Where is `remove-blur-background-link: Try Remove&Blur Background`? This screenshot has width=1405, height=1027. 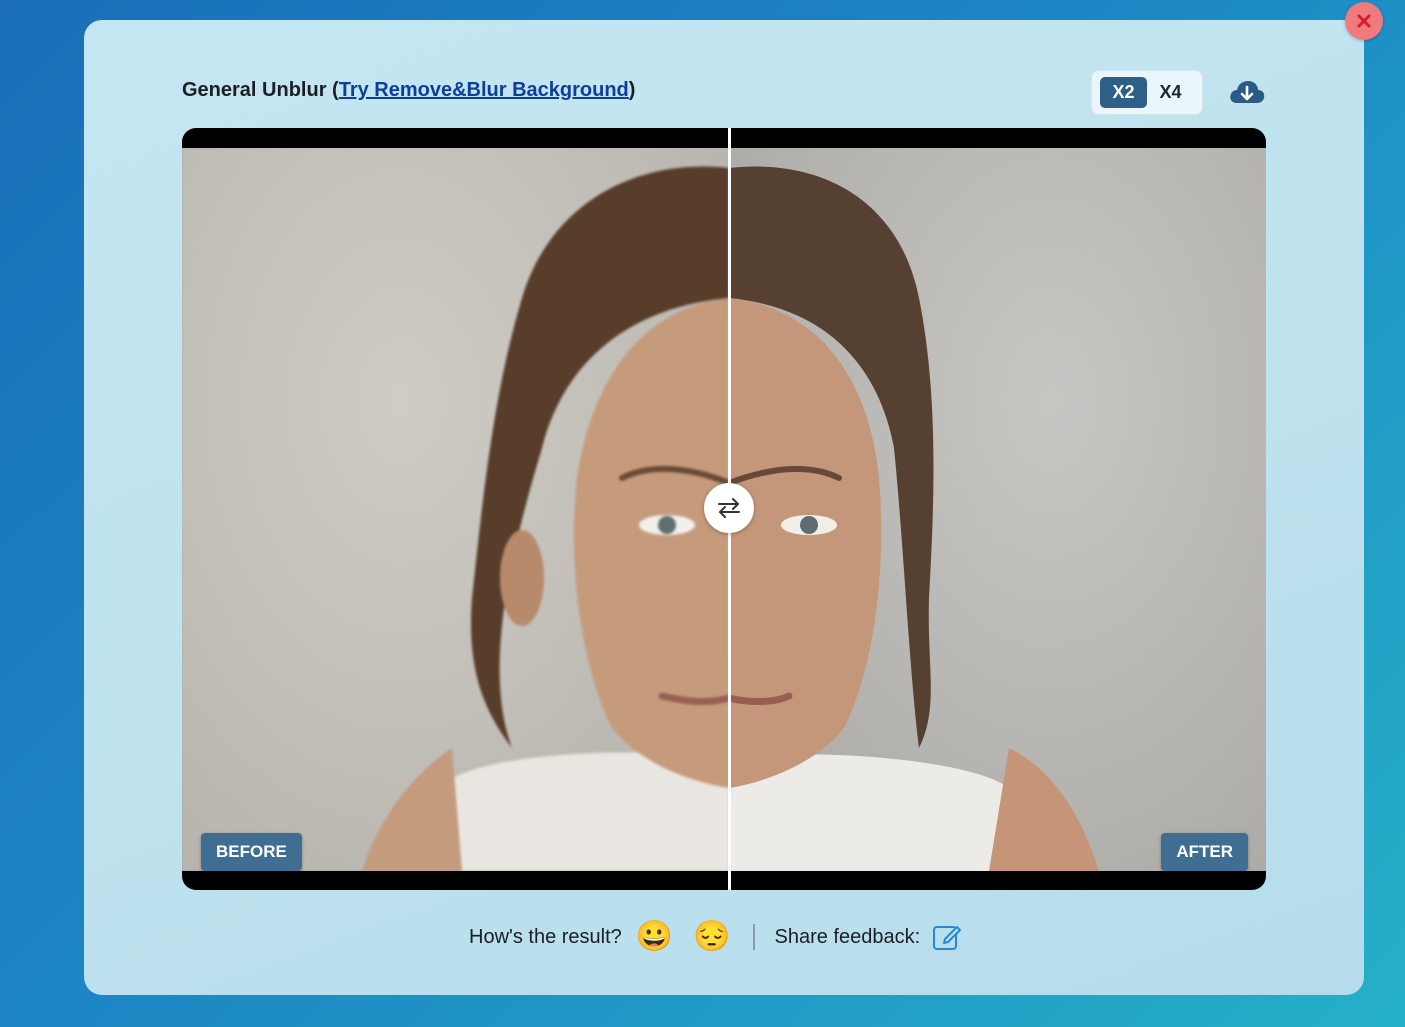
remove-blur-background-link: Try Remove&Blur Background is located at coordinates (484, 90).